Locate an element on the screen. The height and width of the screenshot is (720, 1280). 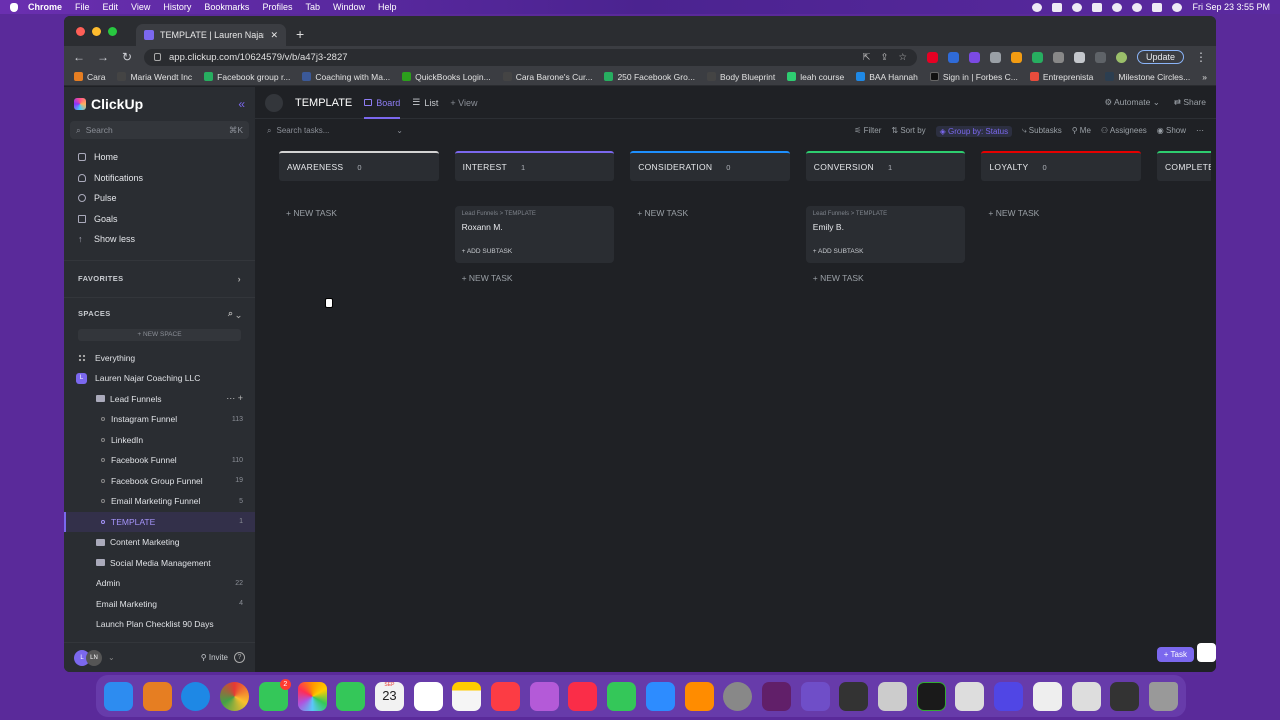
collapse-sidebar-icon: « is located at coordinates (241, 104).